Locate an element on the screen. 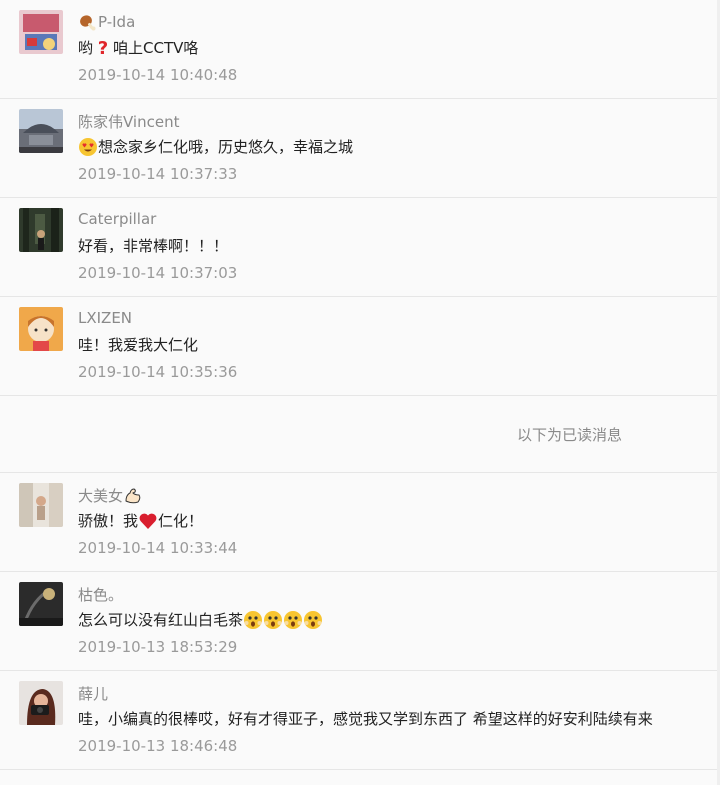  commenter-name: 陈家伟Vincent is located at coordinates (129, 122).